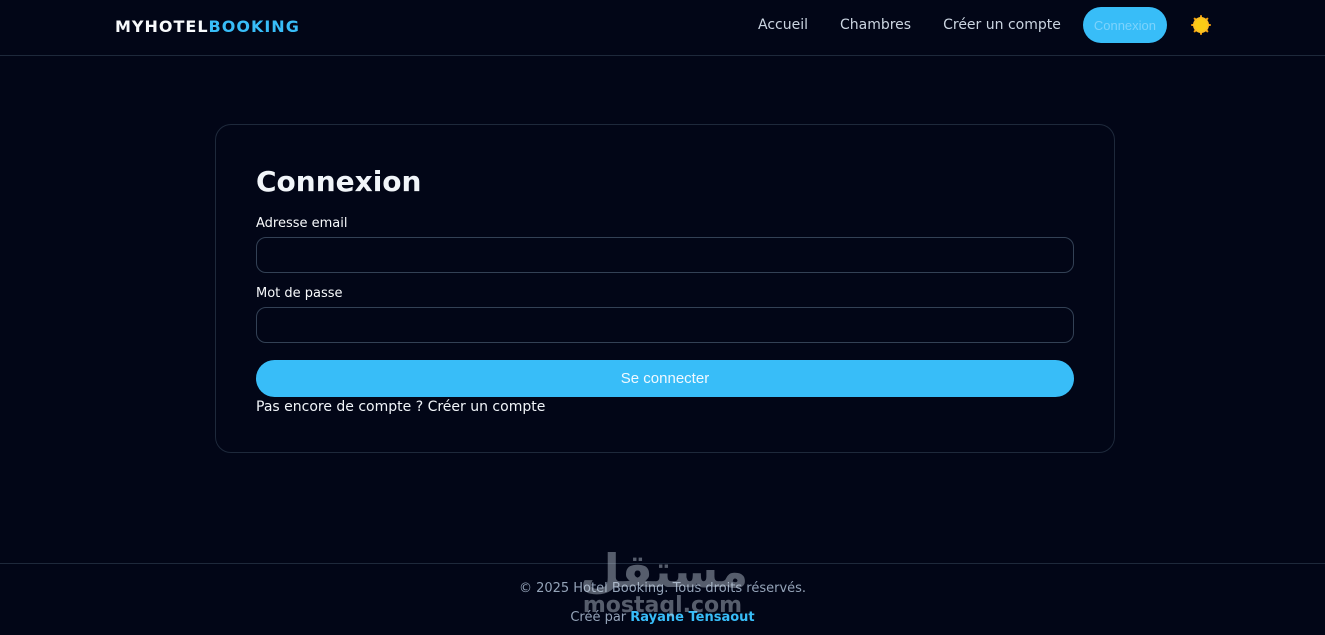 Image resolution: width=1325 pixels, height=635 pixels. I want to click on email-field, so click(665, 255).